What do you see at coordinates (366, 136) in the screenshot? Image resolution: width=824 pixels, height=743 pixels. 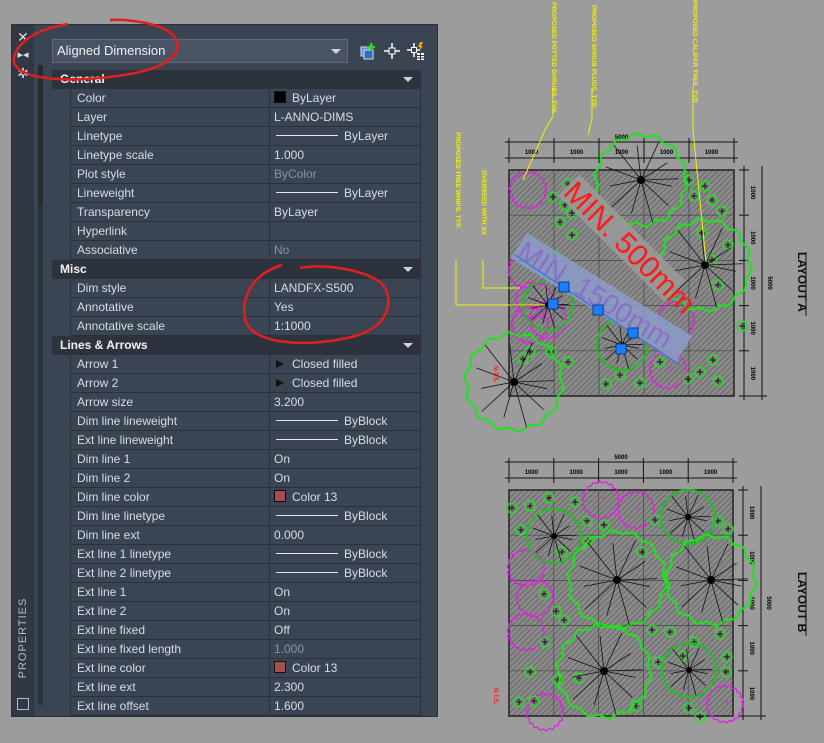 I see `property-value-text: ByLayer` at bounding box center [366, 136].